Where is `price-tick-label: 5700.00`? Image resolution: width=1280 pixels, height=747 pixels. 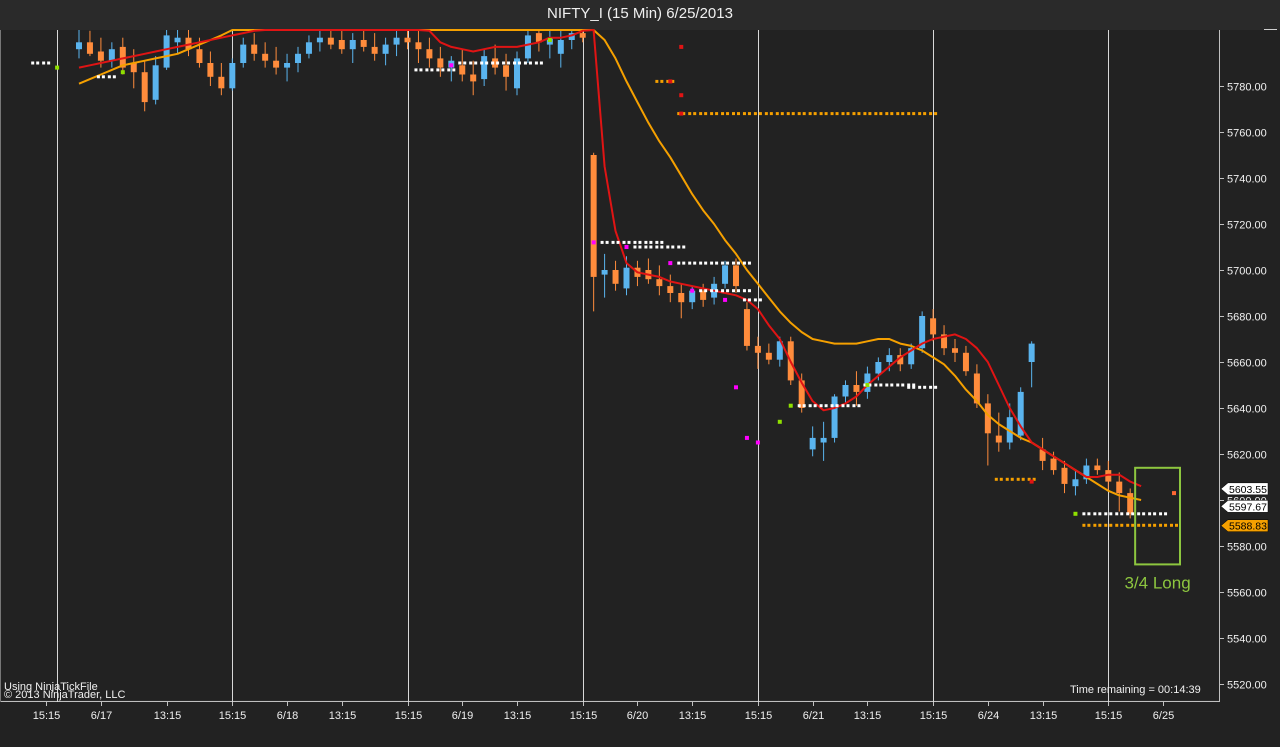
price-tick-label: 5700.00 is located at coordinates (1247, 272).